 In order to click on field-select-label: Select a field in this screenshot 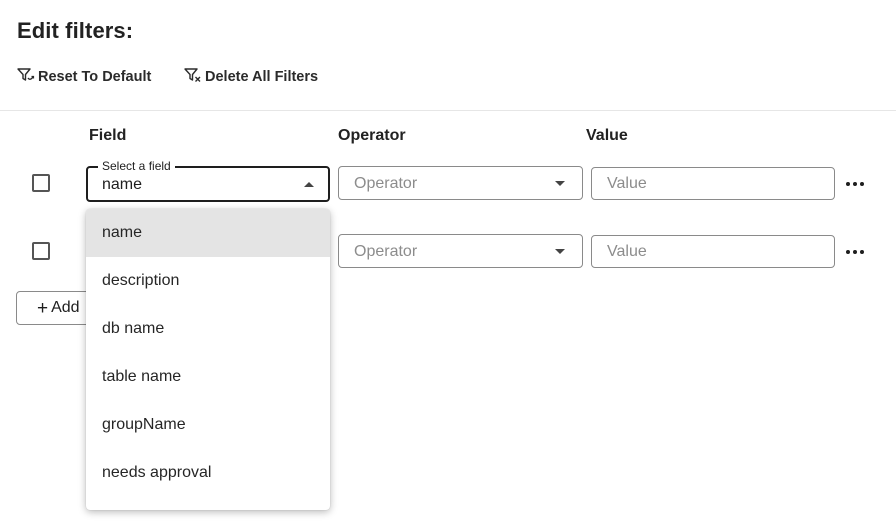, I will do `click(136, 166)`.